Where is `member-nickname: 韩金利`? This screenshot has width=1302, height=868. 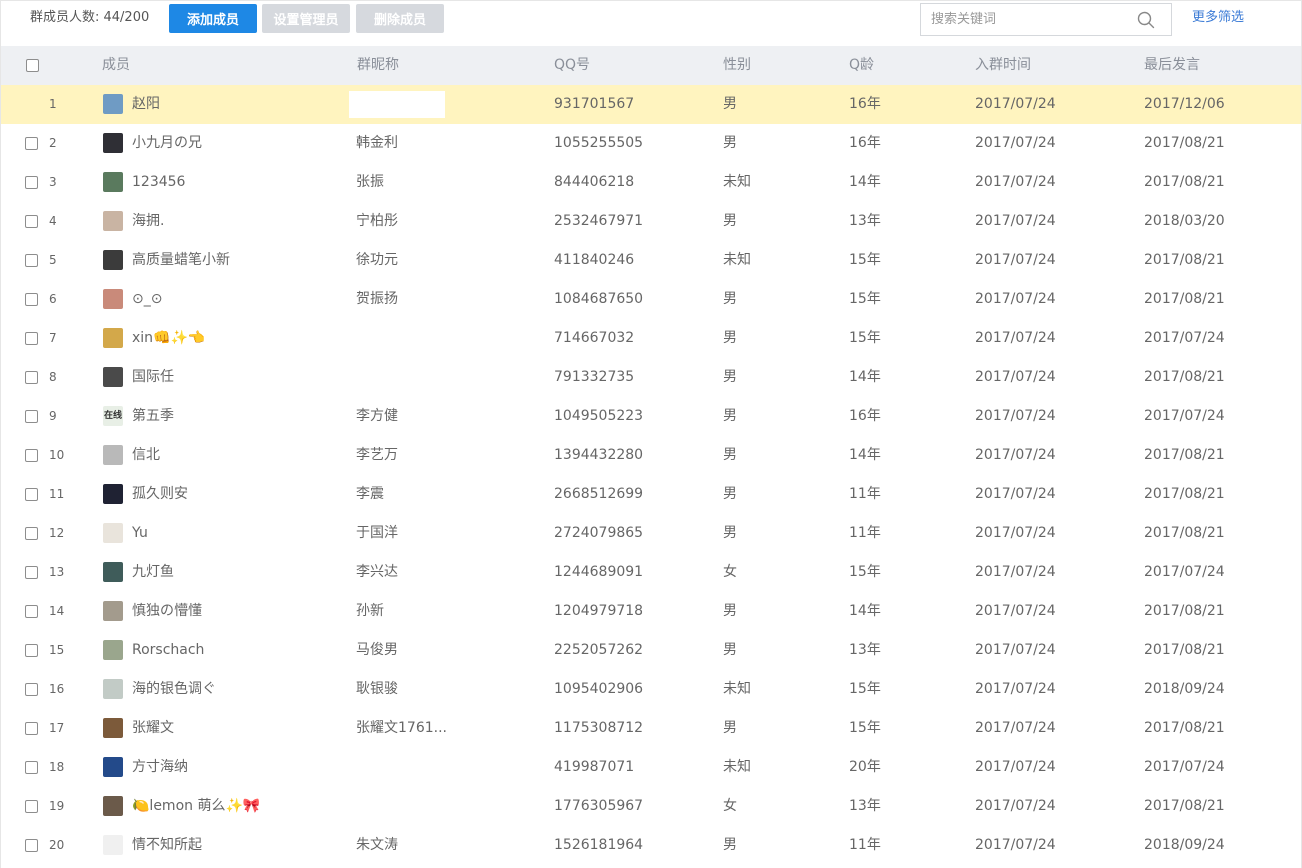 member-nickname: 韩金利 is located at coordinates (377, 143).